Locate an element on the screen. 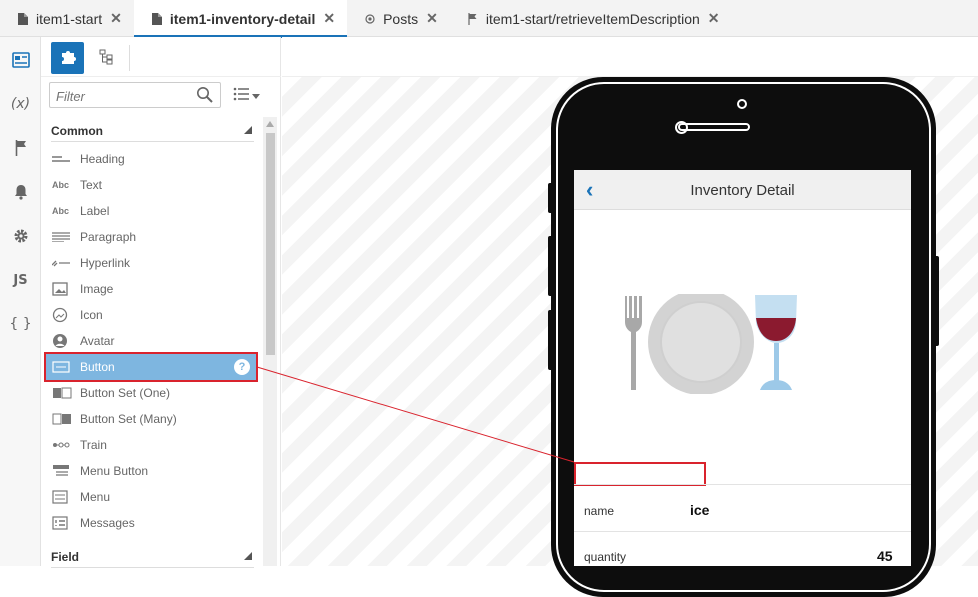  item-label: Button is located at coordinates (97, 367).